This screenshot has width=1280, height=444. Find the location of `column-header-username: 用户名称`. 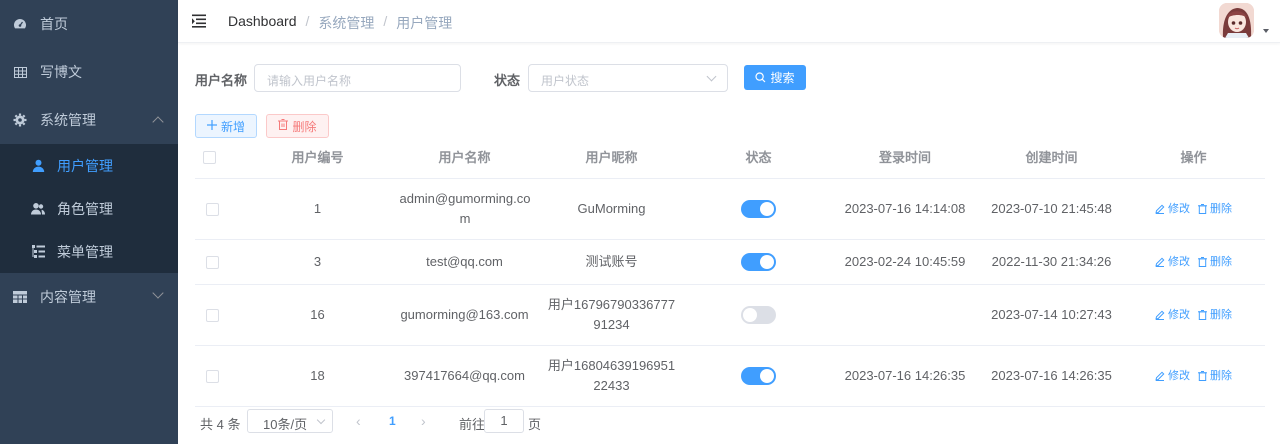

column-header-username: 用户名称 is located at coordinates (464, 157).